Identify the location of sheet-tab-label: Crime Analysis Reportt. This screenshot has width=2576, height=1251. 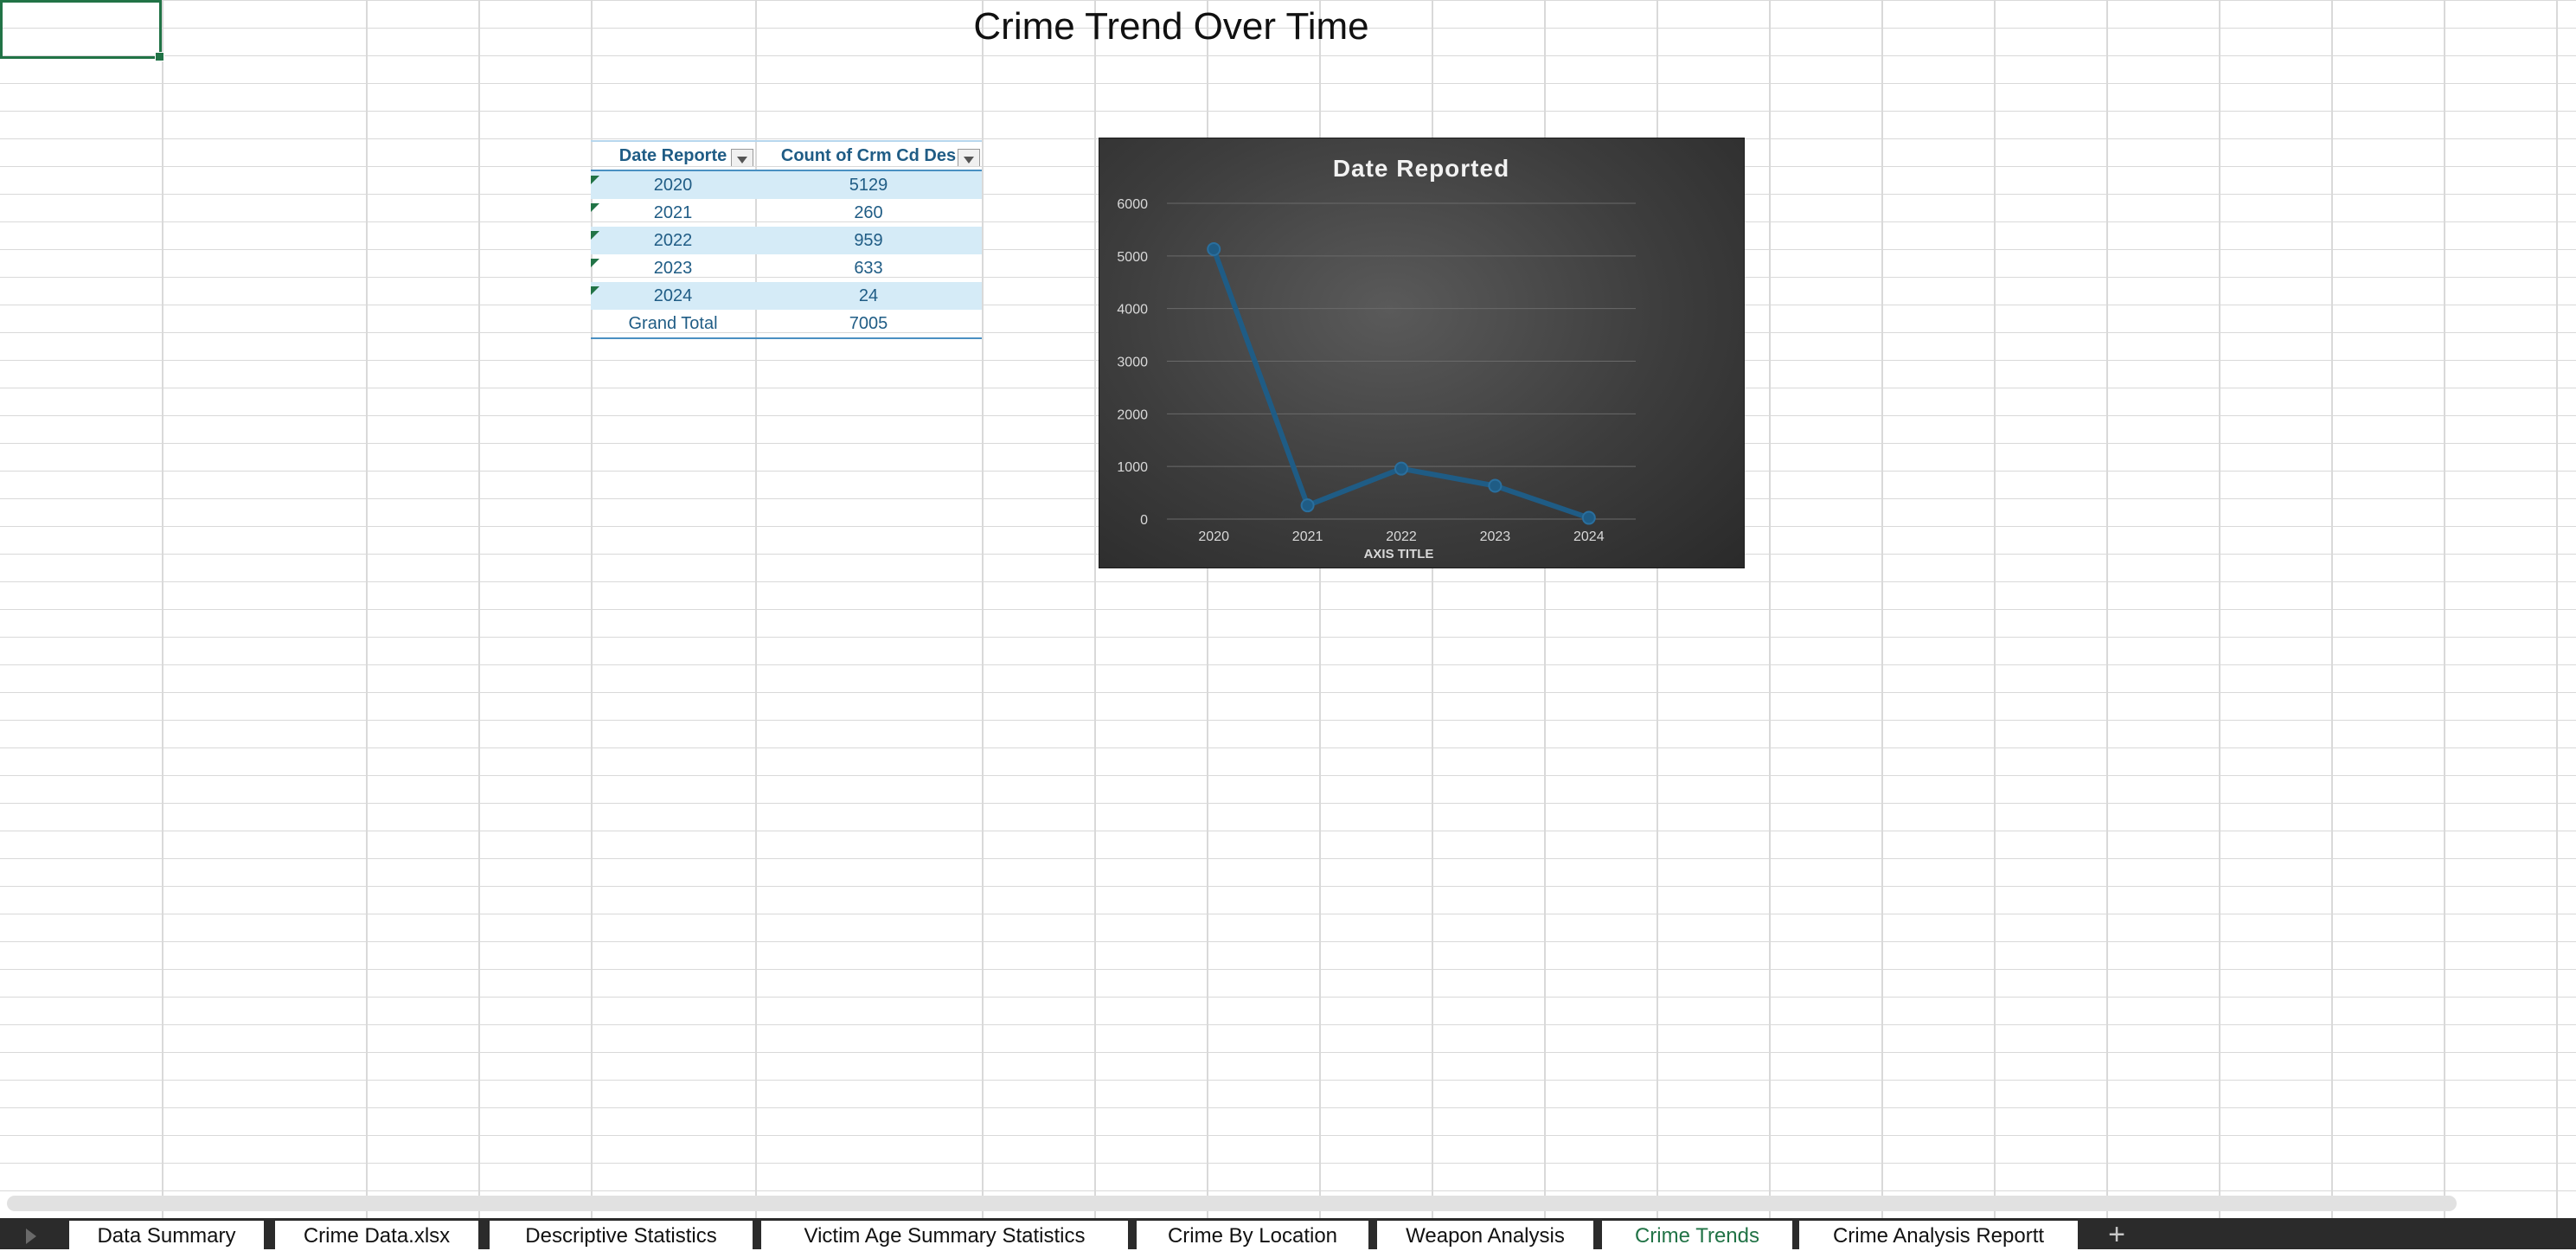
(1938, 1236).